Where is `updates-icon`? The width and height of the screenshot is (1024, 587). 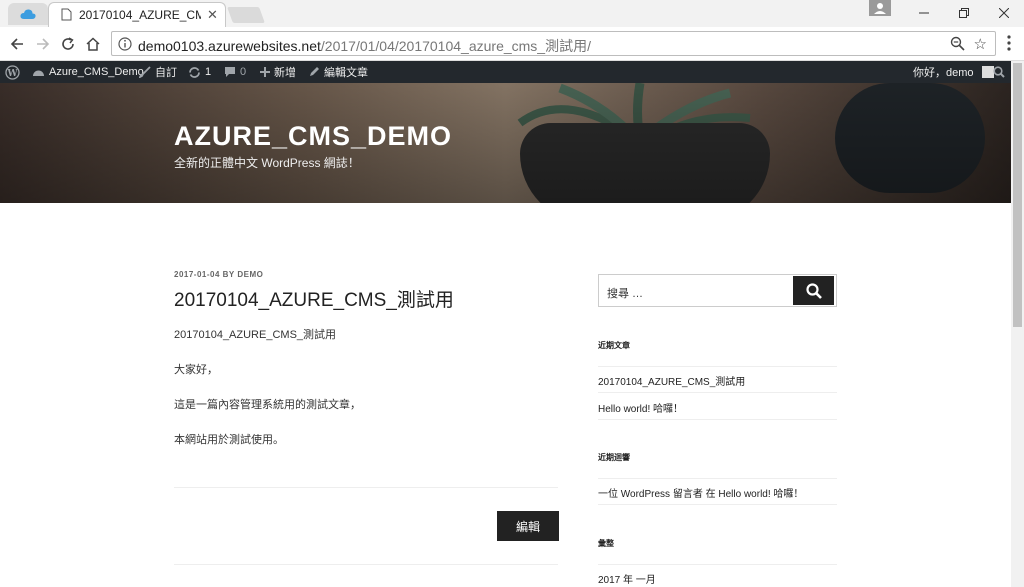
updates-icon is located at coordinates (194, 72).